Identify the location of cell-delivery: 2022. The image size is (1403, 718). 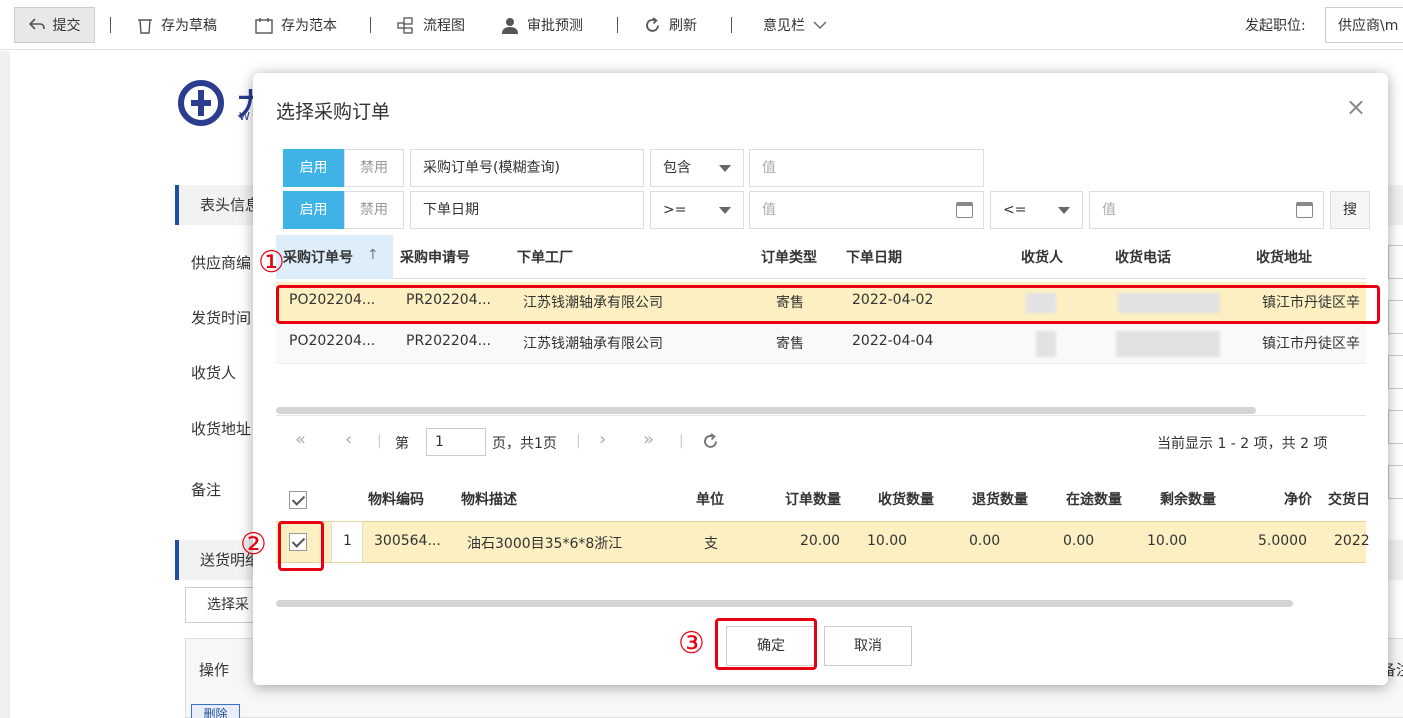
(1352, 541).